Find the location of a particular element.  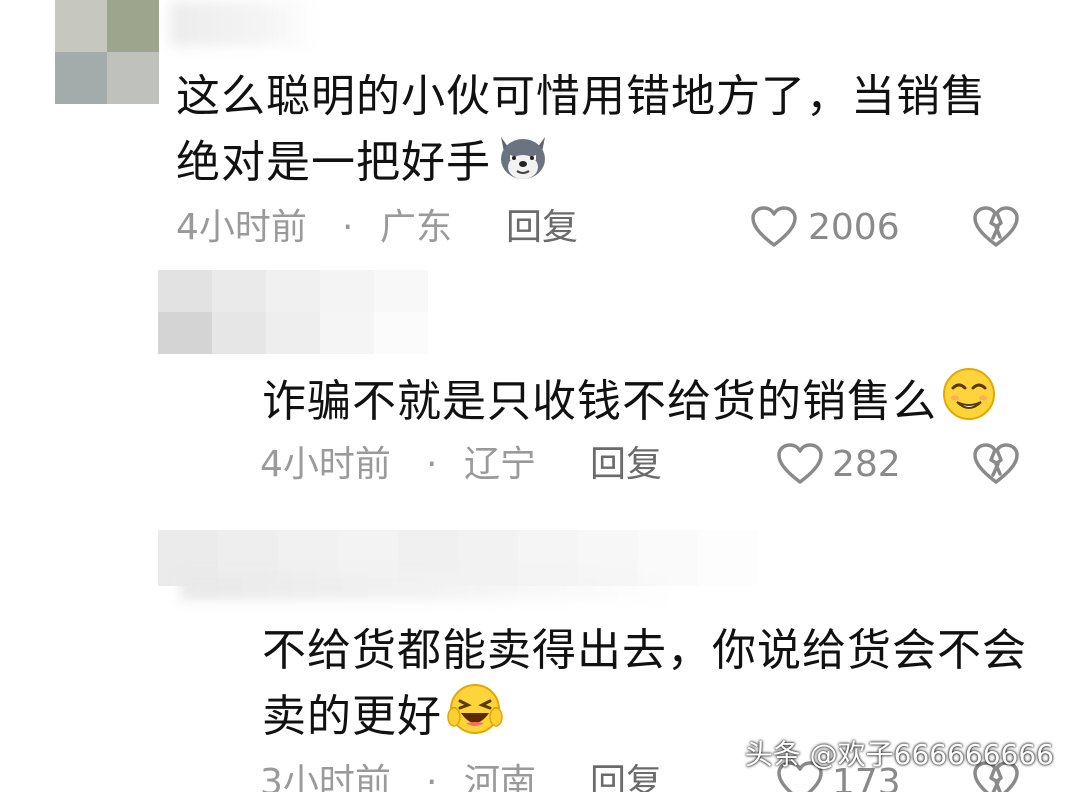

laugh-cry-emoji is located at coordinates (475, 709).